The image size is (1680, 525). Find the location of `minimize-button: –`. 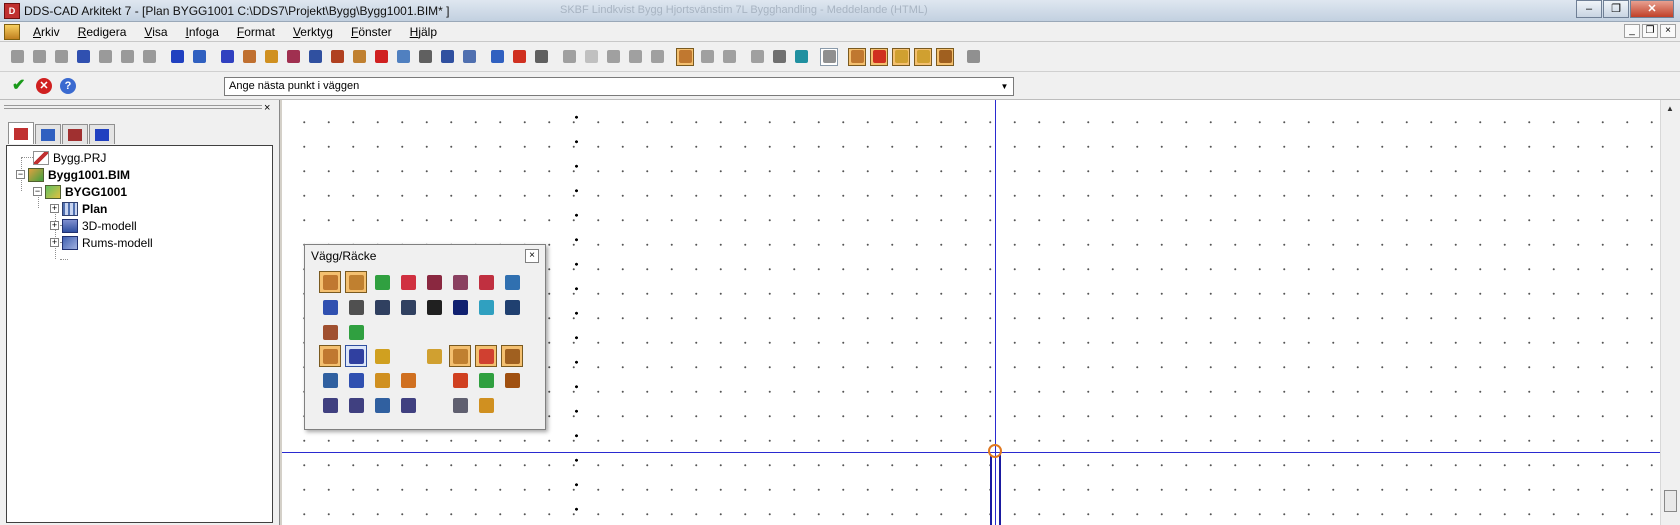

minimize-button: – is located at coordinates (1589, 9).